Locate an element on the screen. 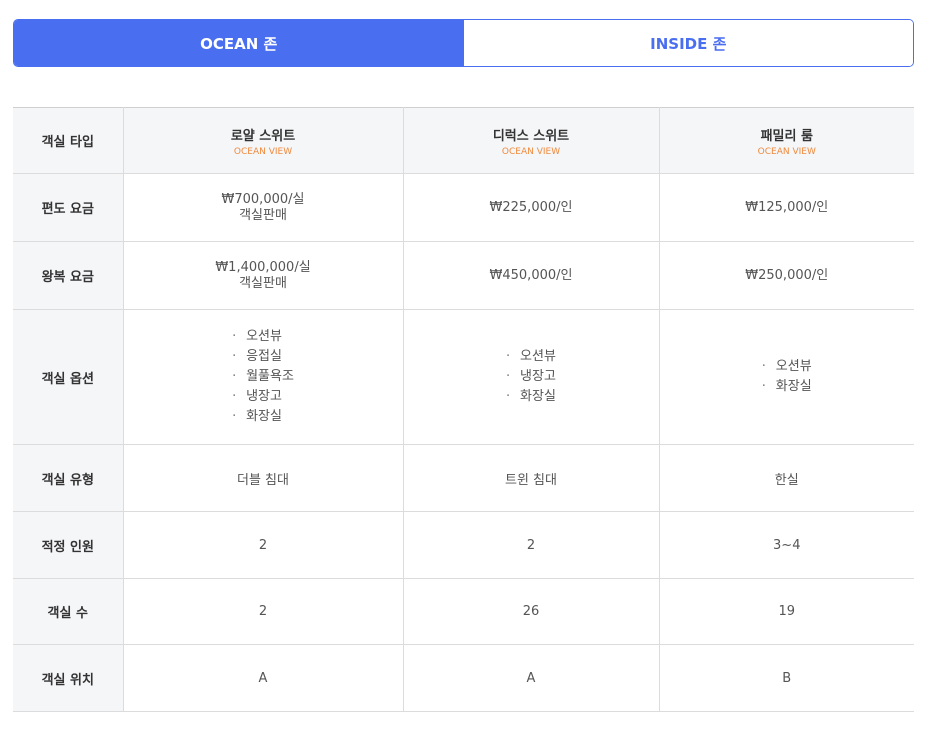  price-text: ₩1,400,000/실 is located at coordinates (263, 267).